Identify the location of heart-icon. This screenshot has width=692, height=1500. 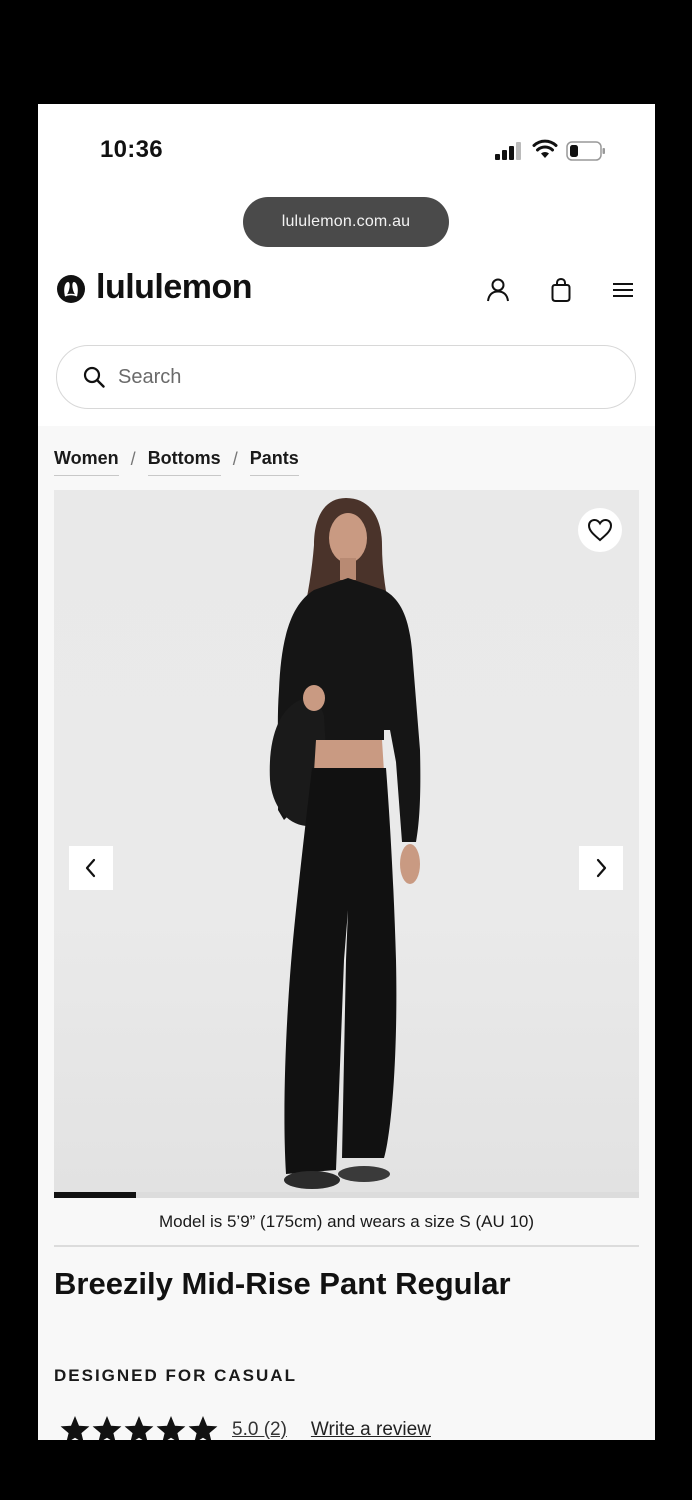
(600, 530).